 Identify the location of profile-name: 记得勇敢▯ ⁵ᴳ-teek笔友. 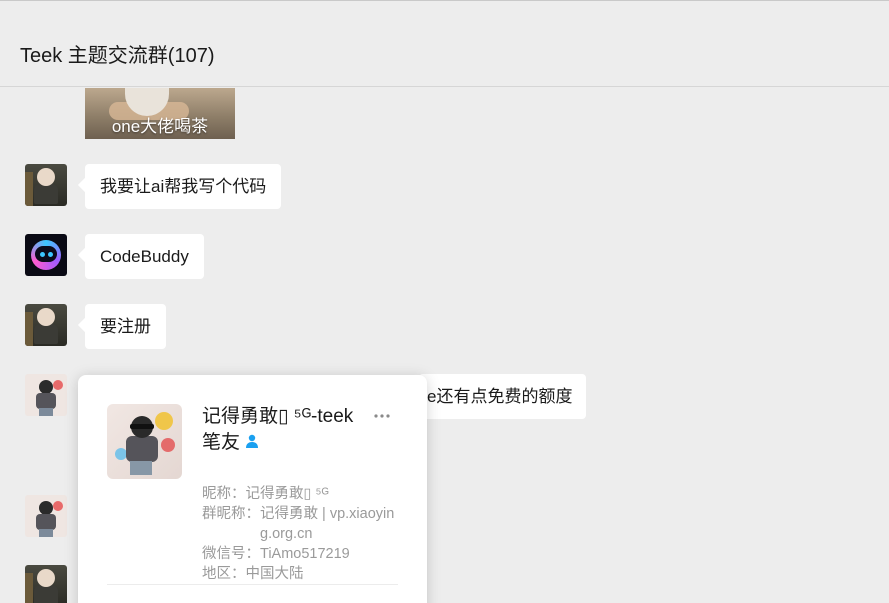
(287, 430).